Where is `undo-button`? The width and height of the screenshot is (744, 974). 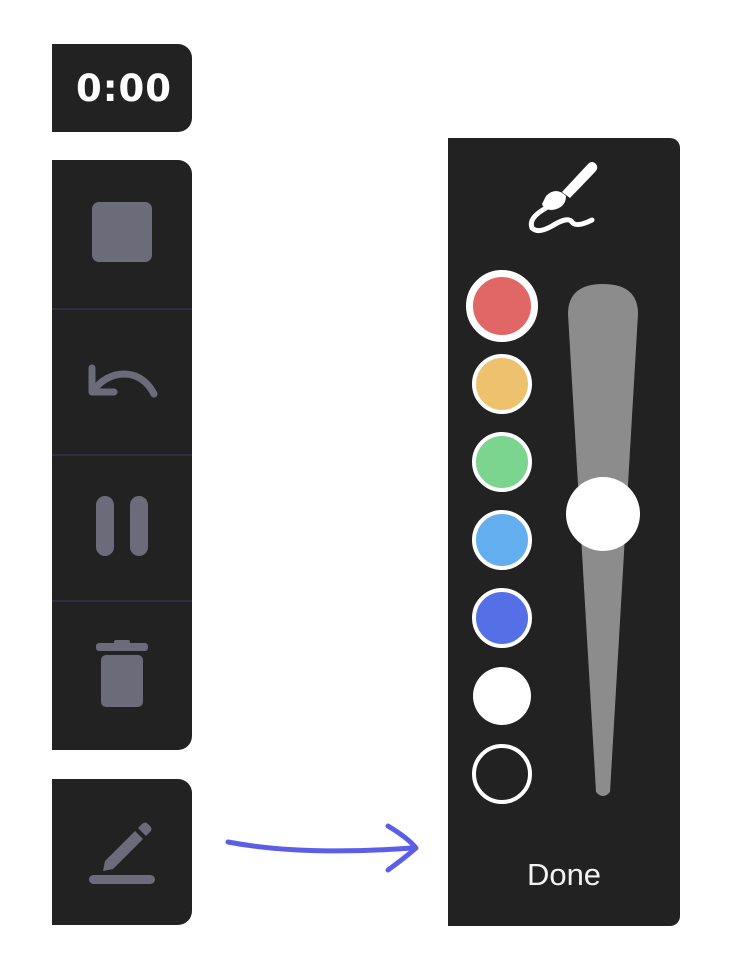
undo-button is located at coordinates (122, 382).